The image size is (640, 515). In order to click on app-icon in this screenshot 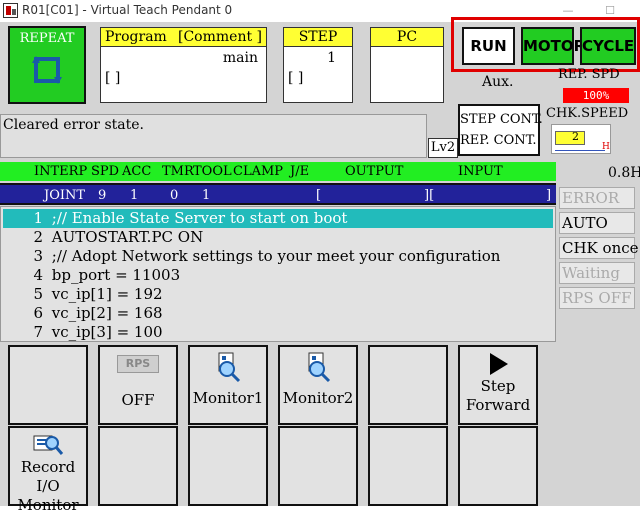, I will do `click(10, 10)`.